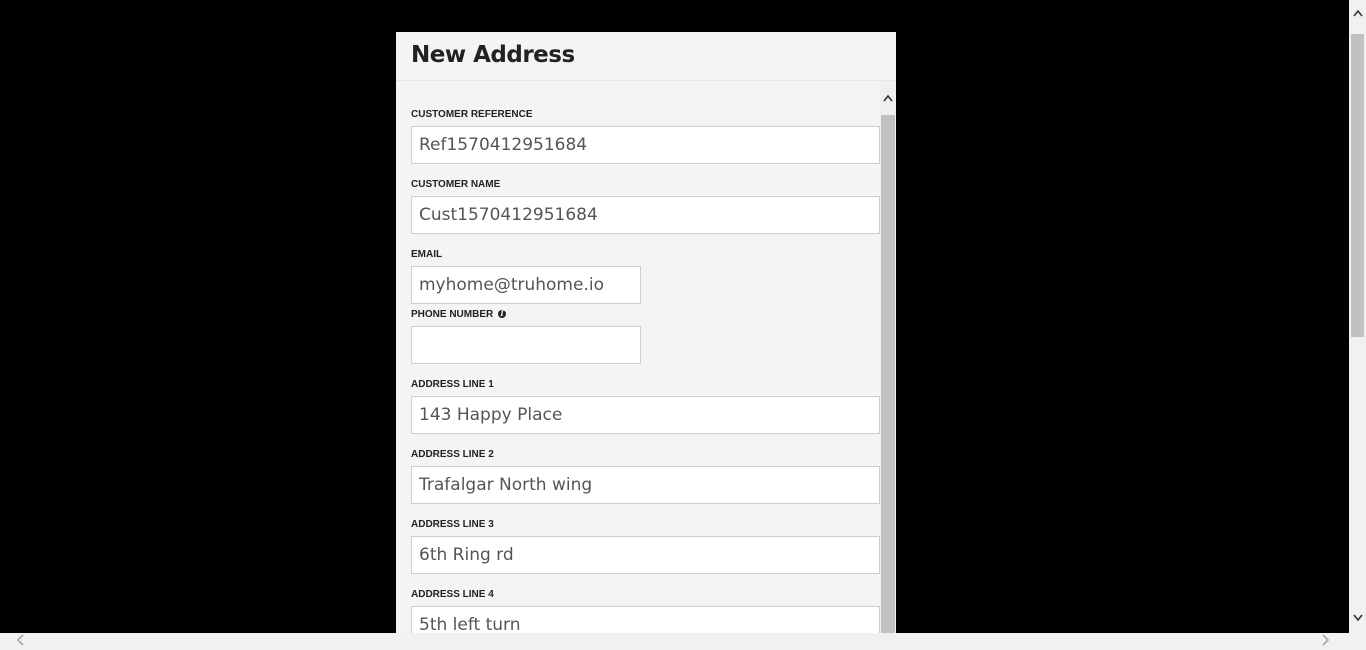 This screenshot has width=1366, height=650. Describe the element at coordinates (645, 215) in the screenshot. I see `customer-name-input` at that location.